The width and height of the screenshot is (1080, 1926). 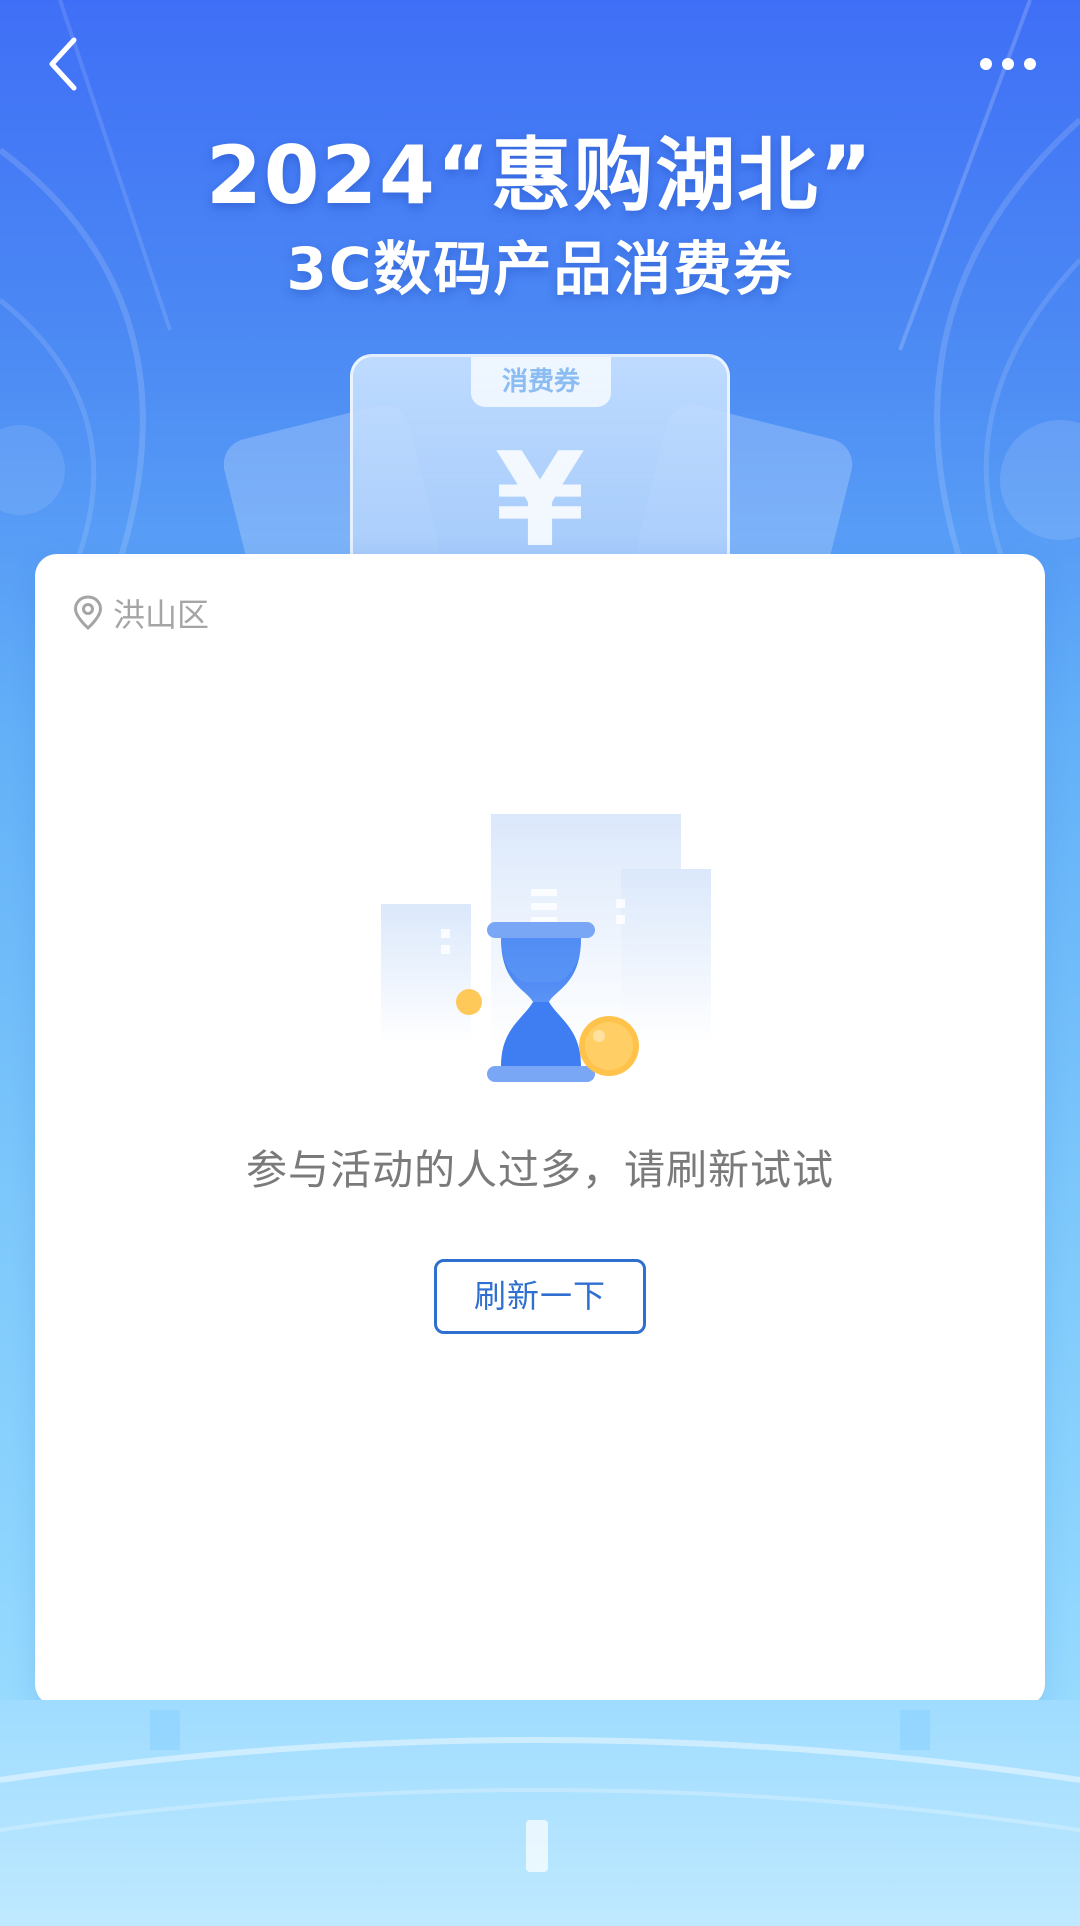 I want to click on more-button, so click(x=1008, y=64).